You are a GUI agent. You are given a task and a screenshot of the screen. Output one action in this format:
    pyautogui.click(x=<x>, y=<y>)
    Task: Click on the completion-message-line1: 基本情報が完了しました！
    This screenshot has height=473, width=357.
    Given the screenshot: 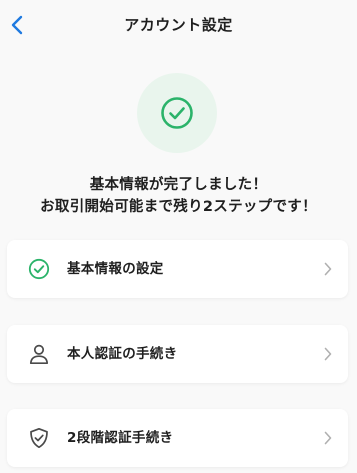 What is the action you would take?
    pyautogui.click(x=178, y=185)
    